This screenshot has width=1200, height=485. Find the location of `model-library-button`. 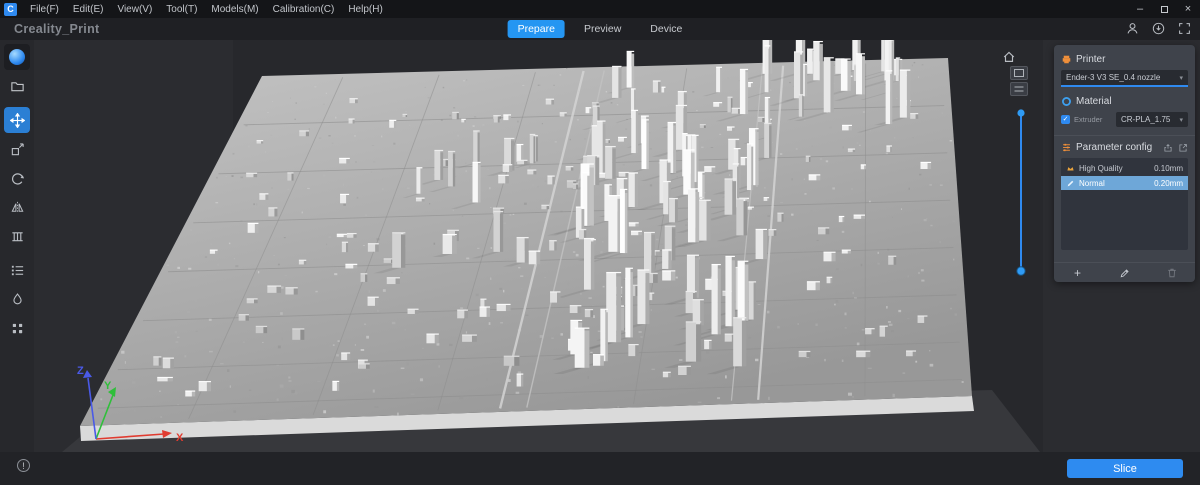

model-library-button is located at coordinates (17, 57).